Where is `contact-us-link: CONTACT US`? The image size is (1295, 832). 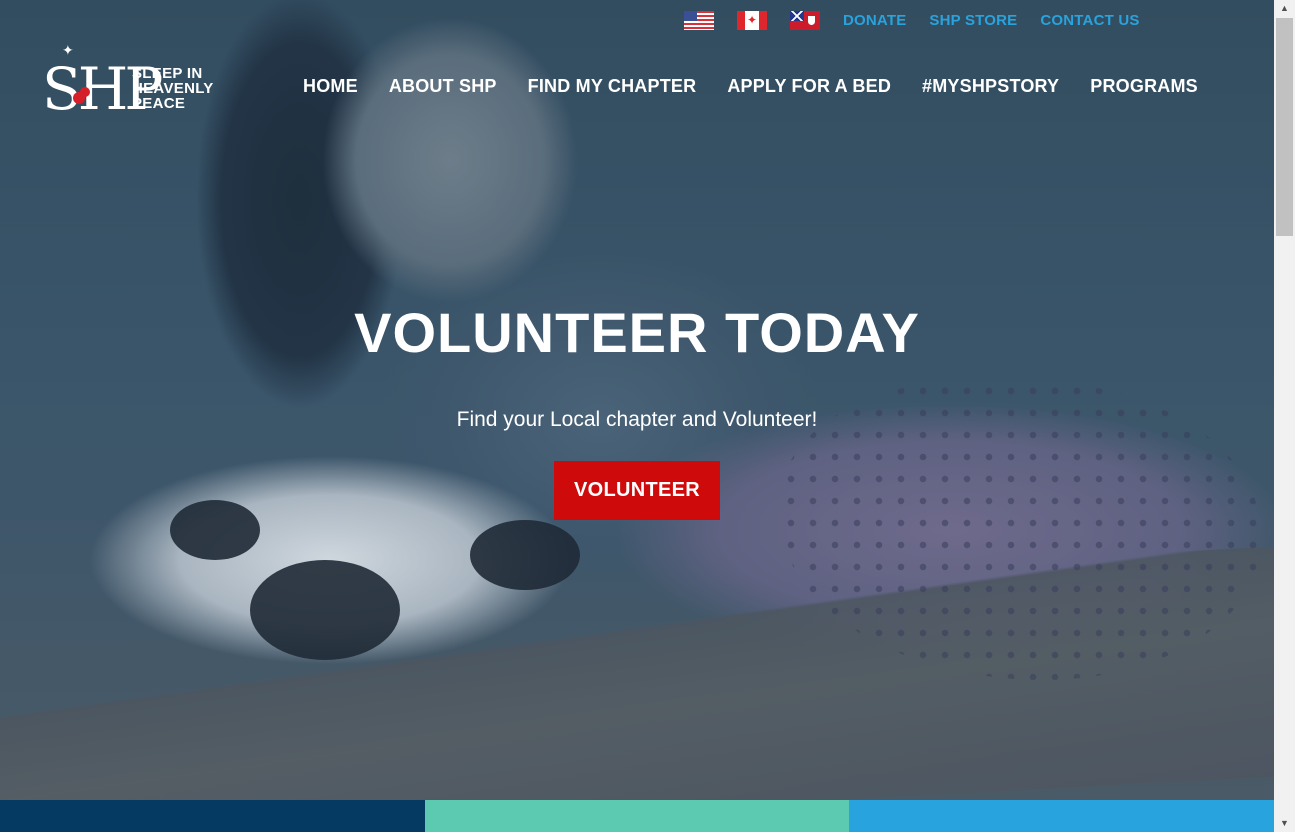 contact-us-link: CONTACT US is located at coordinates (1089, 20).